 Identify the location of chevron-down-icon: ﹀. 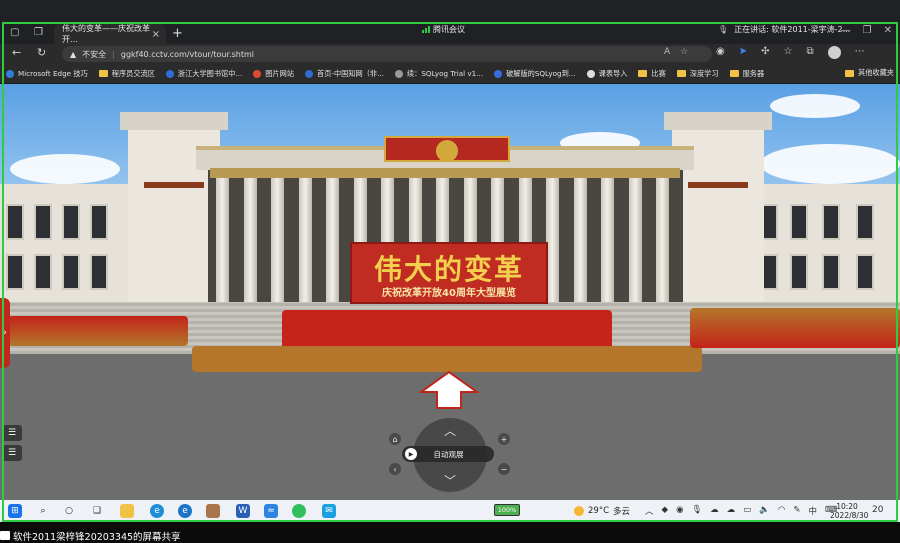
(450, 480).